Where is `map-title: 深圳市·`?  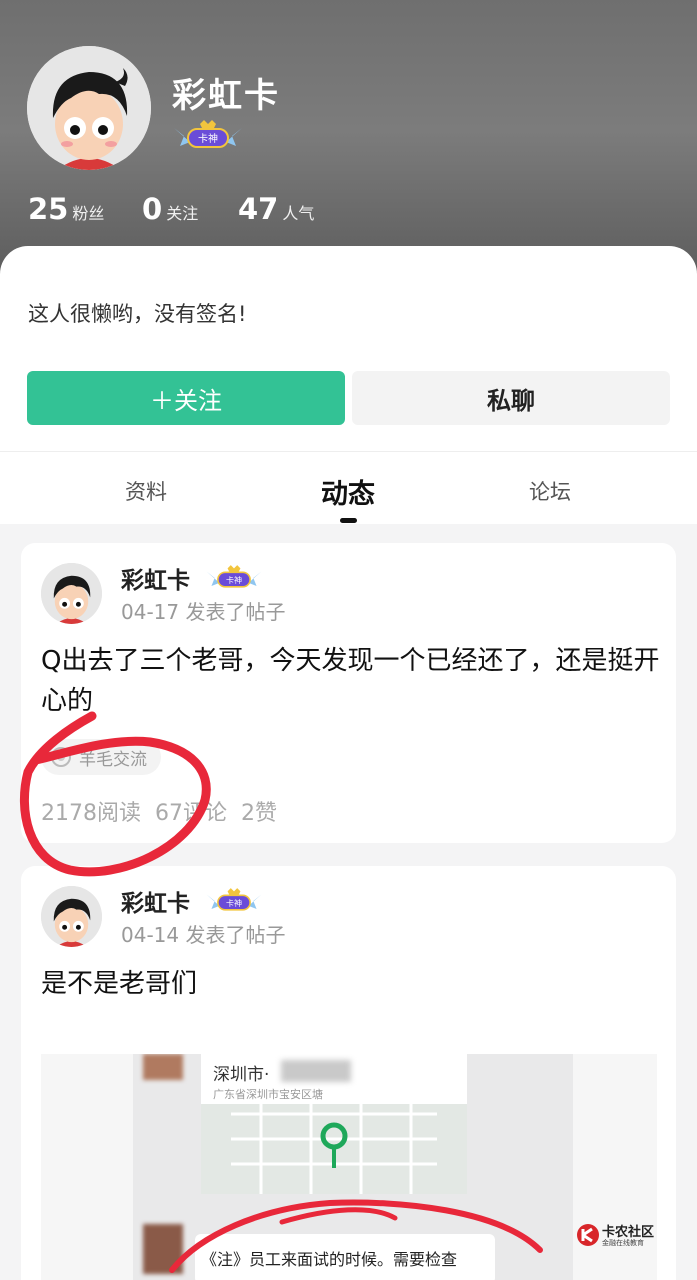 map-title: 深圳市· is located at coordinates (241, 1075).